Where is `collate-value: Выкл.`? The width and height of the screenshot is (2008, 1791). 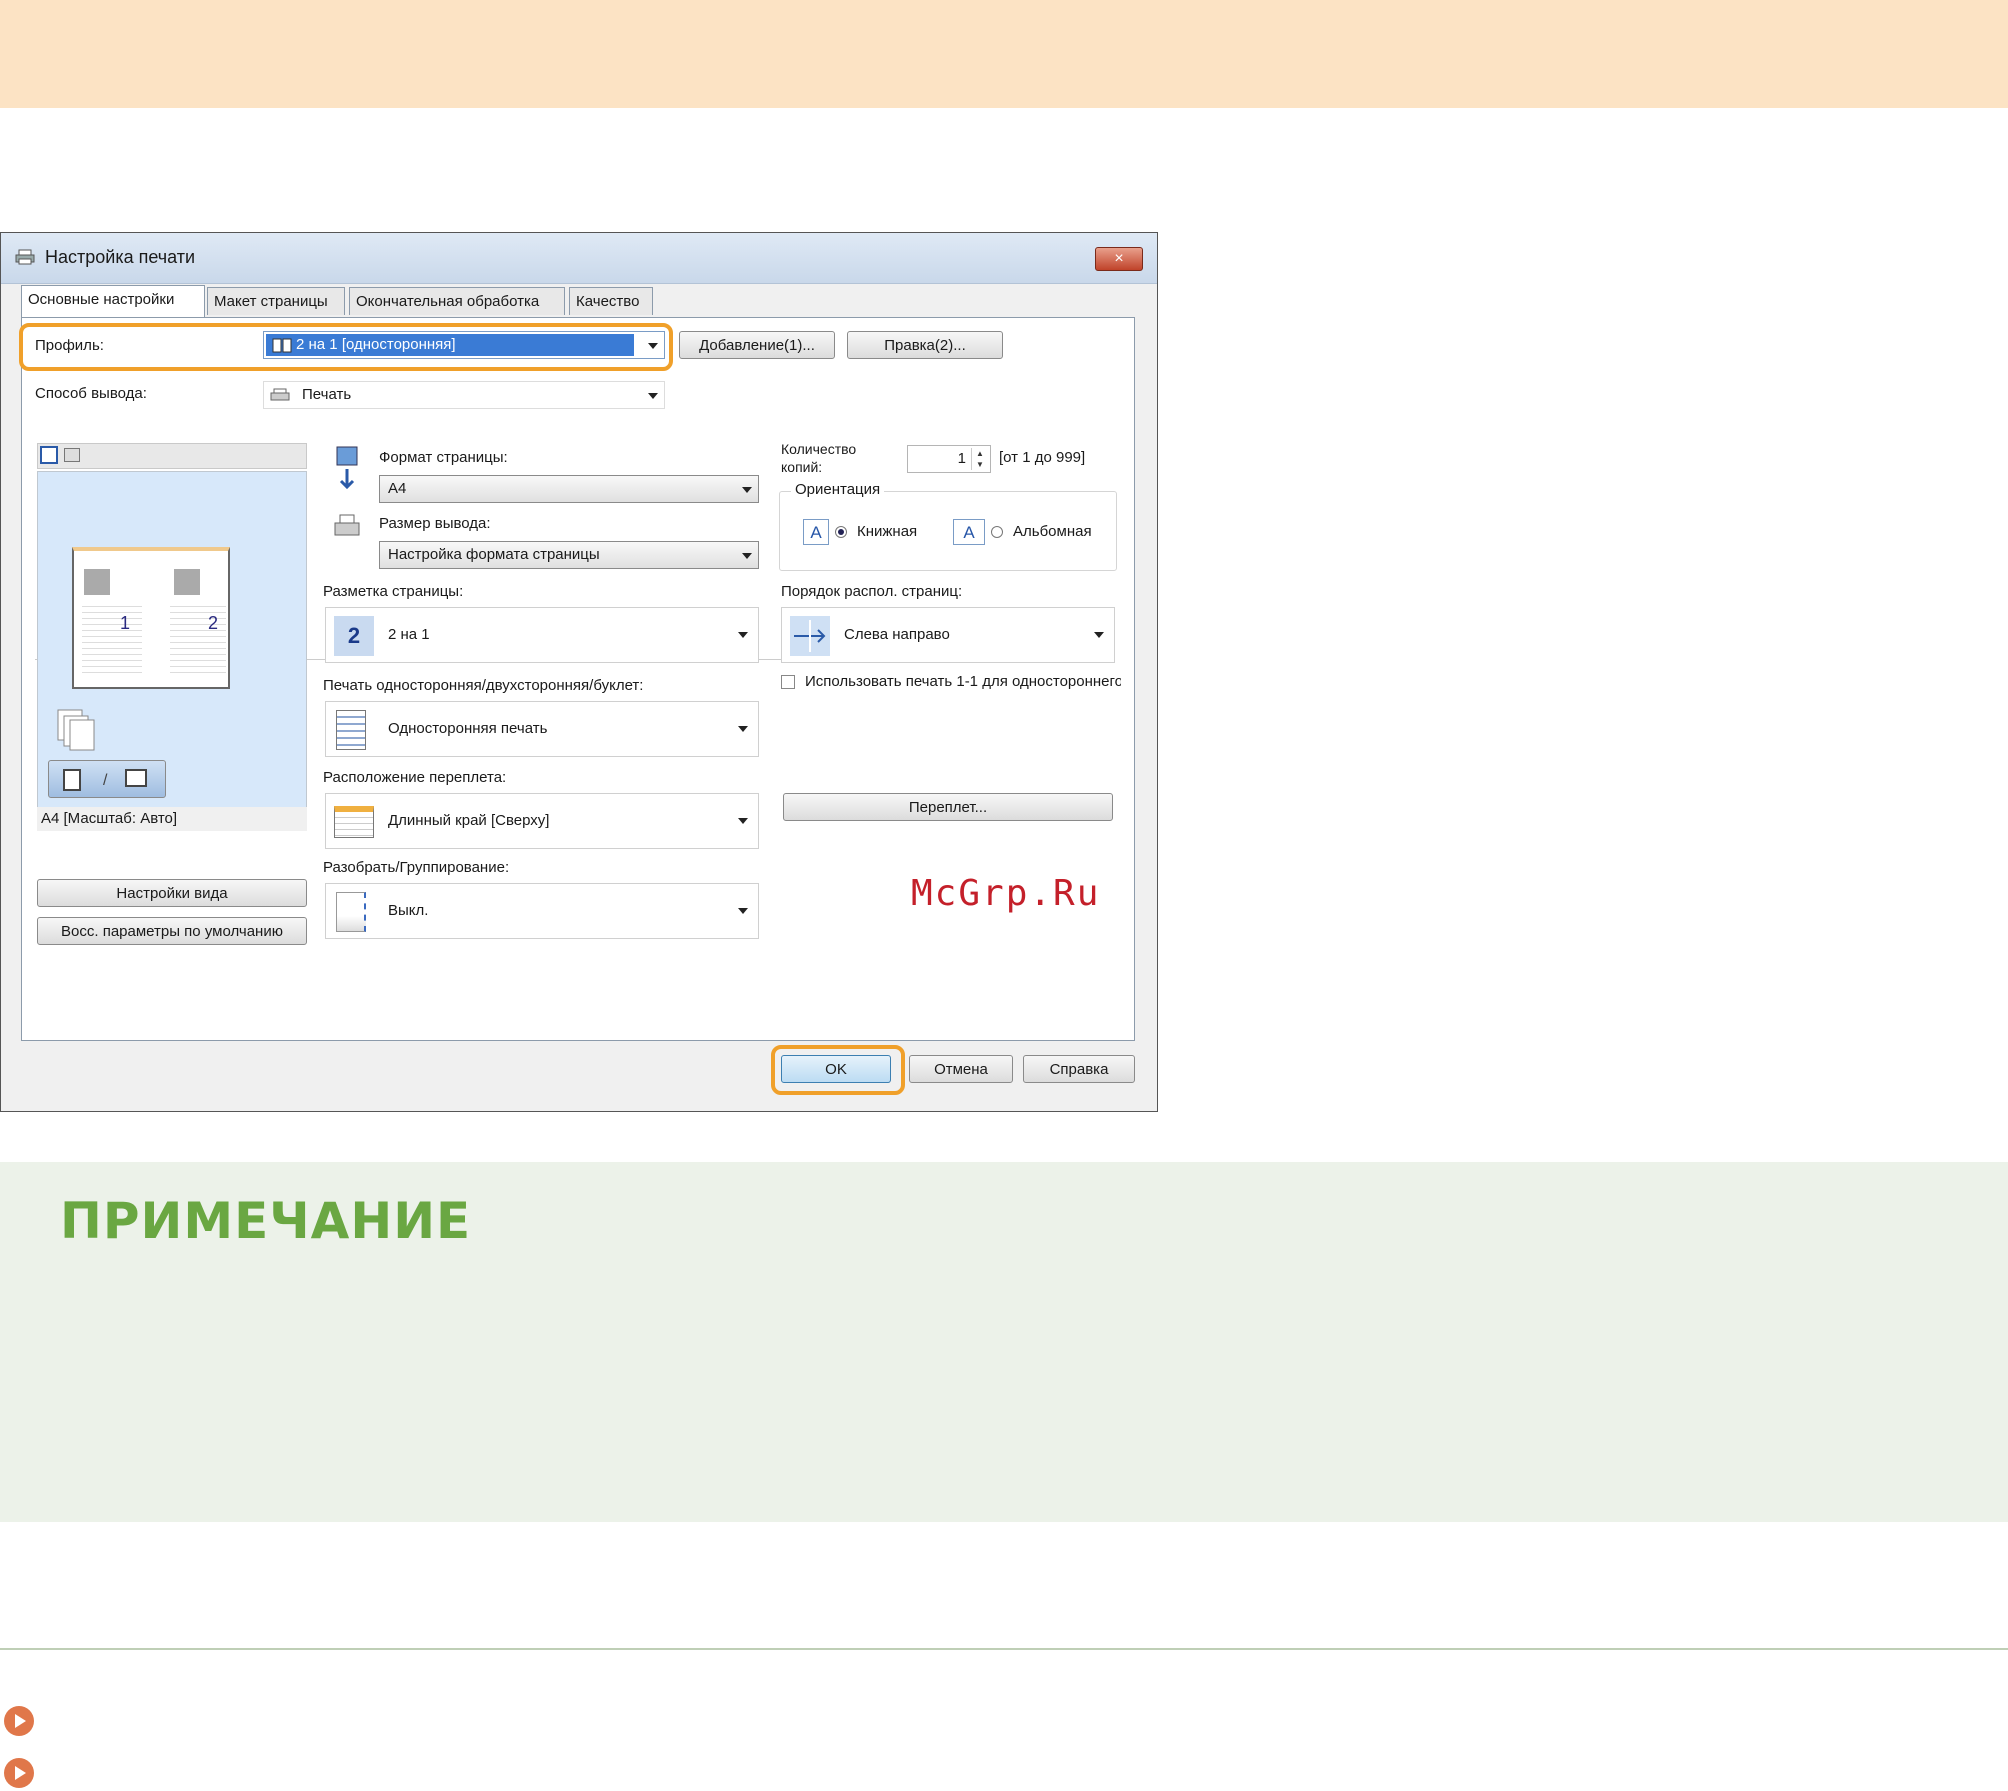 collate-value: Выкл. is located at coordinates (408, 910).